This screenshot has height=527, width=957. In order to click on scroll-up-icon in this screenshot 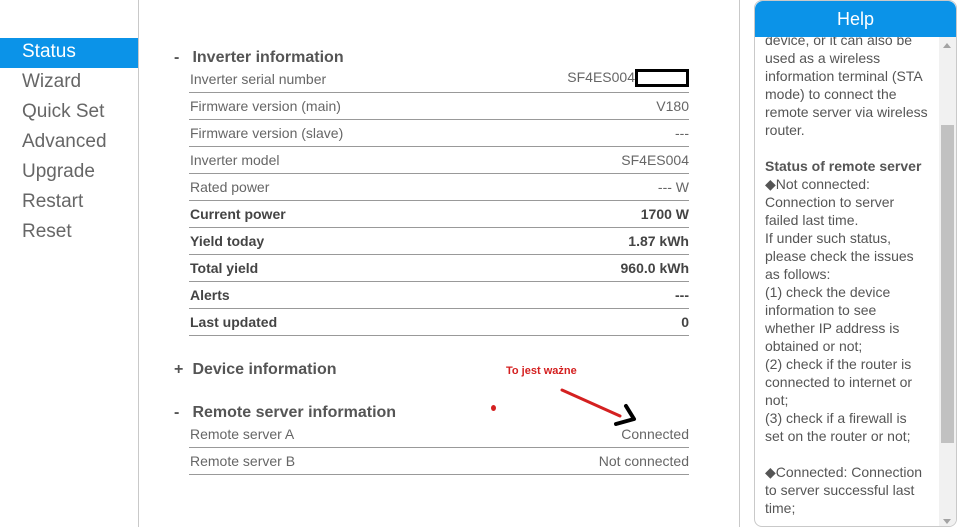, I will do `click(947, 45)`.